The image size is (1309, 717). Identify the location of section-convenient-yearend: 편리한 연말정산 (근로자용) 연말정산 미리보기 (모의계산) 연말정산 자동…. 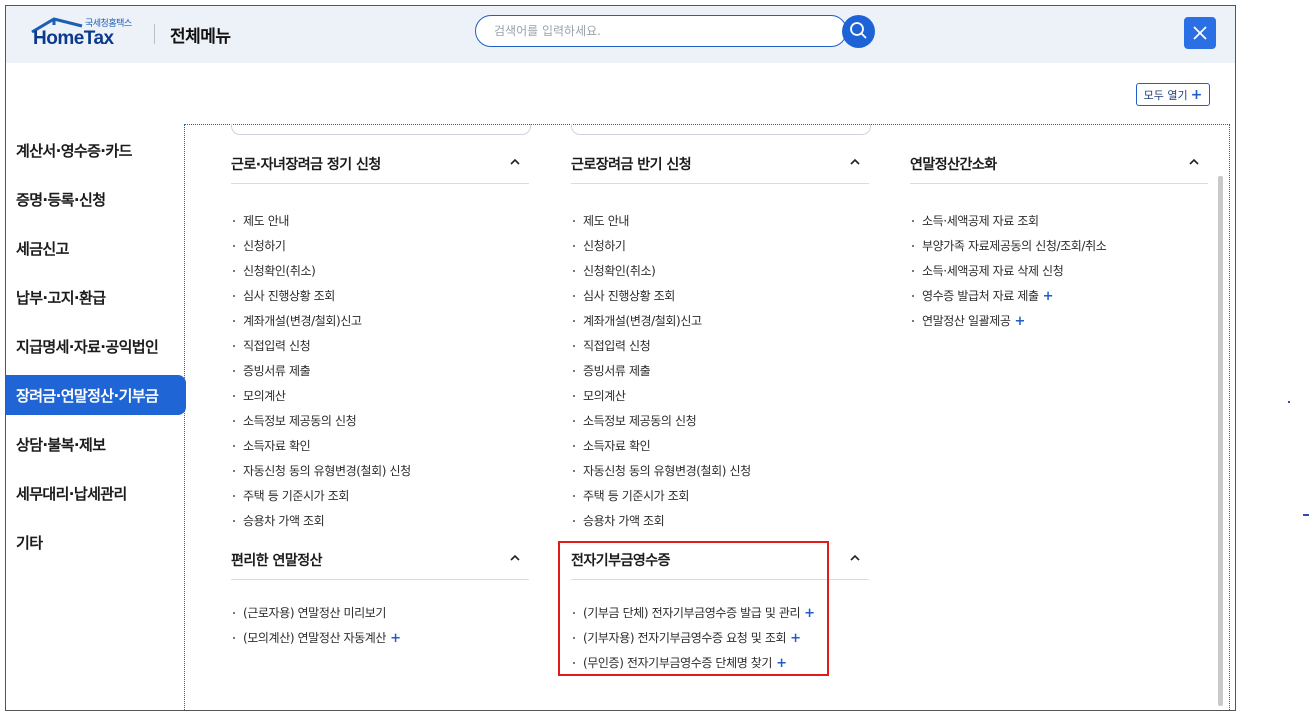
(380, 597).